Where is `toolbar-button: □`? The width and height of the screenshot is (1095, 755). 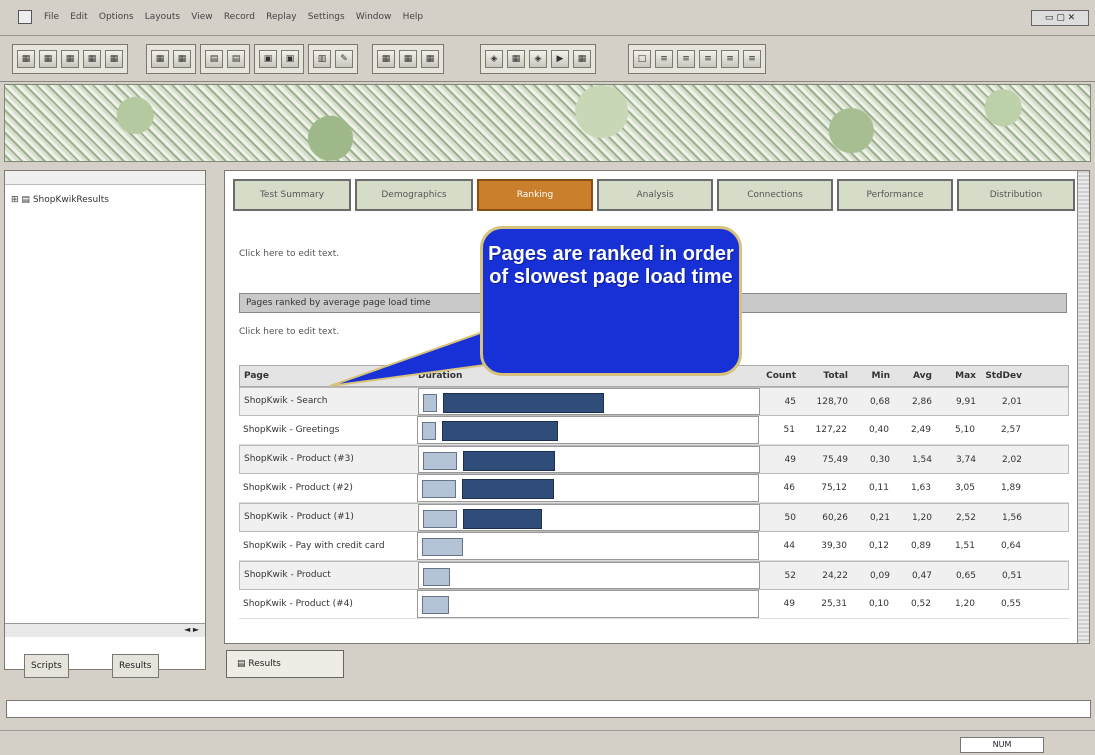 toolbar-button: □ is located at coordinates (642, 59).